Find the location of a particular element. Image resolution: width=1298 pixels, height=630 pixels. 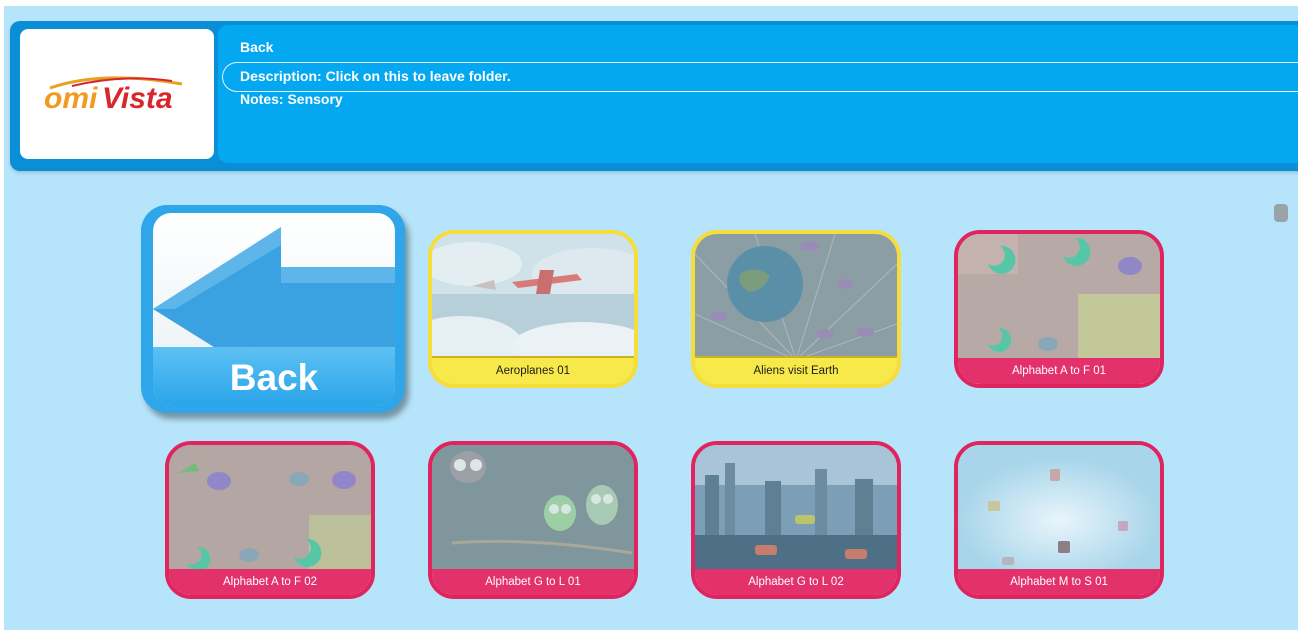

aliens-thumbnail is located at coordinates (796, 297).